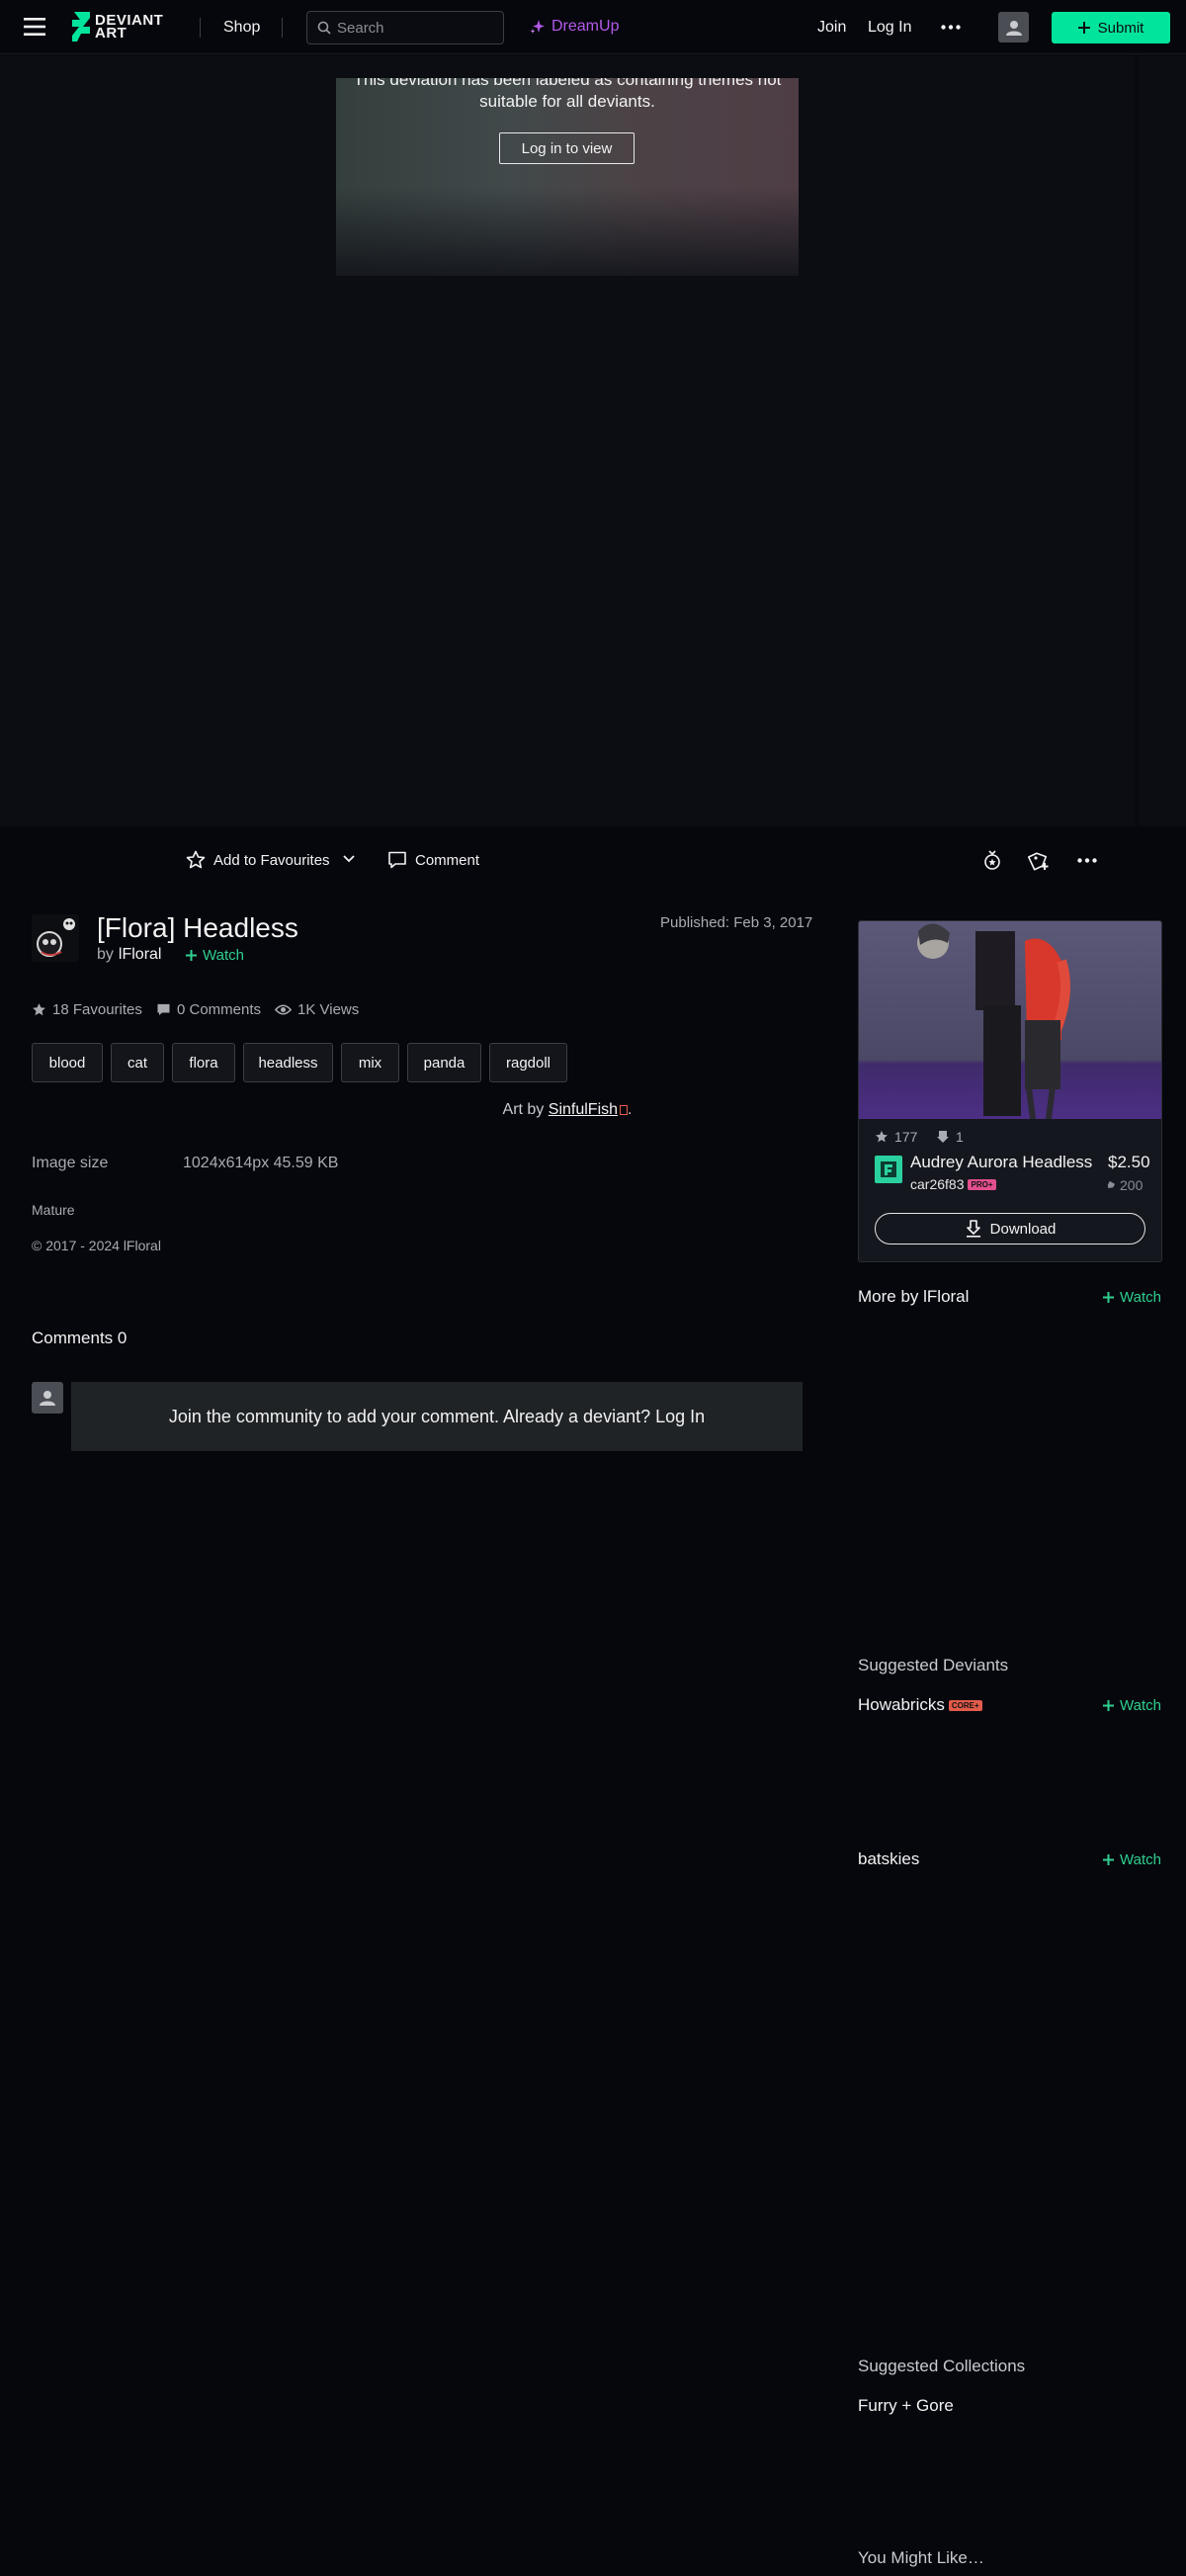  Describe the element at coordinates (1001, 1162) in the screenshot. I see `card-title: Audrey Aurora Headless` at that location.